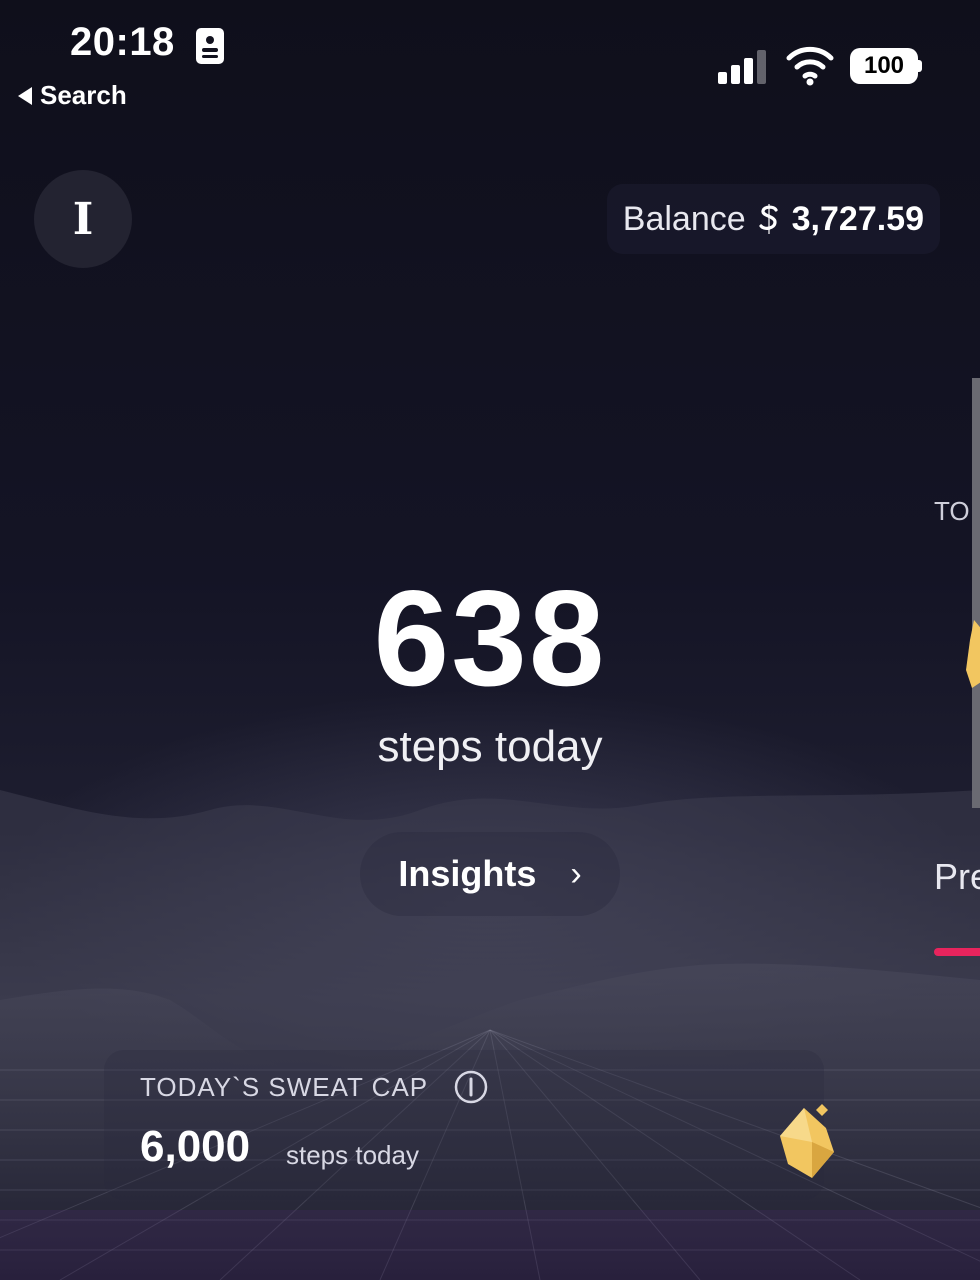  I want to click on sweat-cap-value: 6,000, so click(195, 1146).